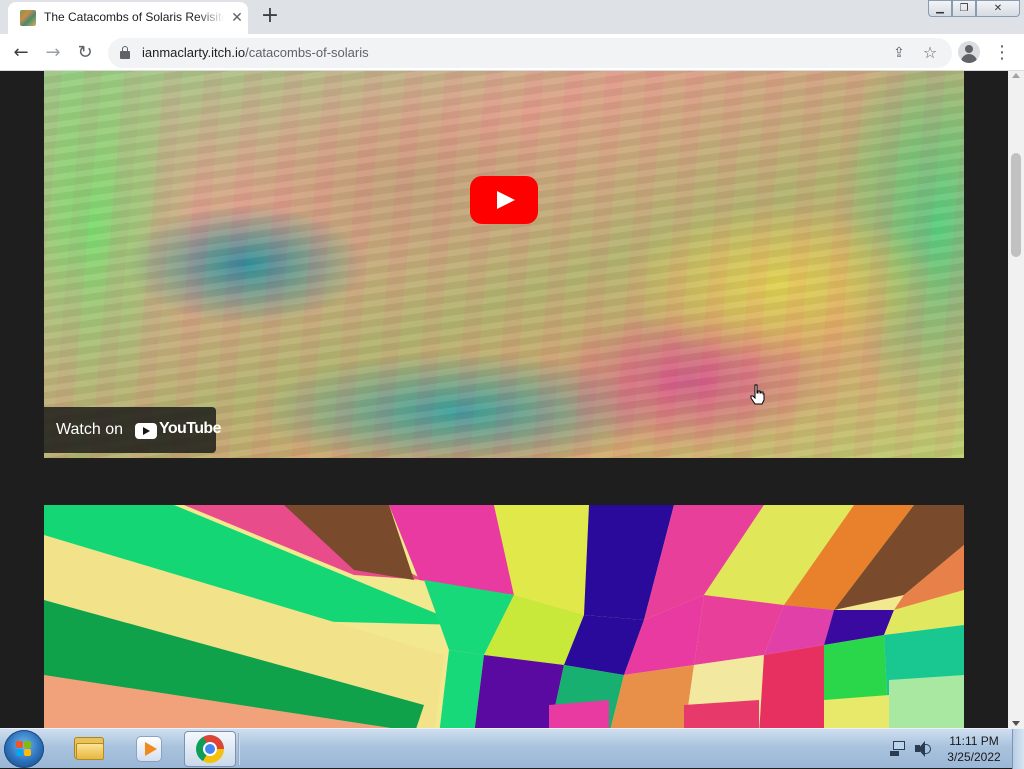 Image resolution: width=1024 pixels, height=769 pixels. Describe the element at coordinates (898, 749) in the screenshot. I see `network-icon` at that location.